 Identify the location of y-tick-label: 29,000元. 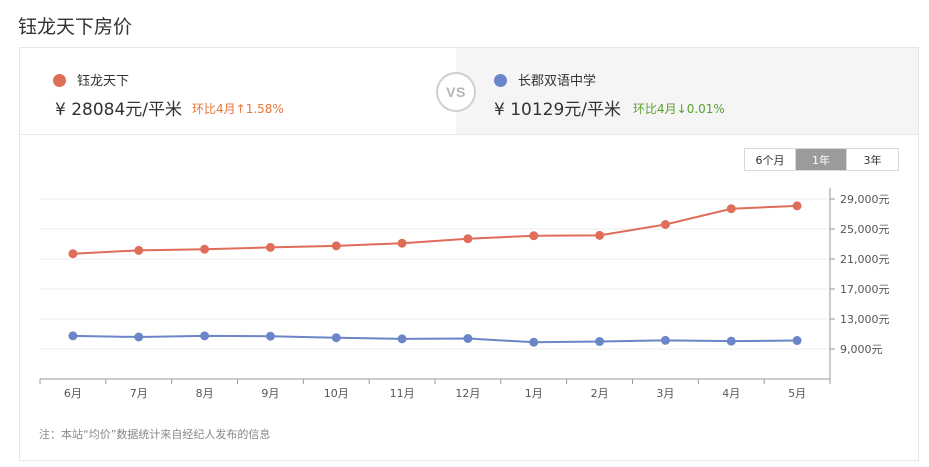
(865, 199).